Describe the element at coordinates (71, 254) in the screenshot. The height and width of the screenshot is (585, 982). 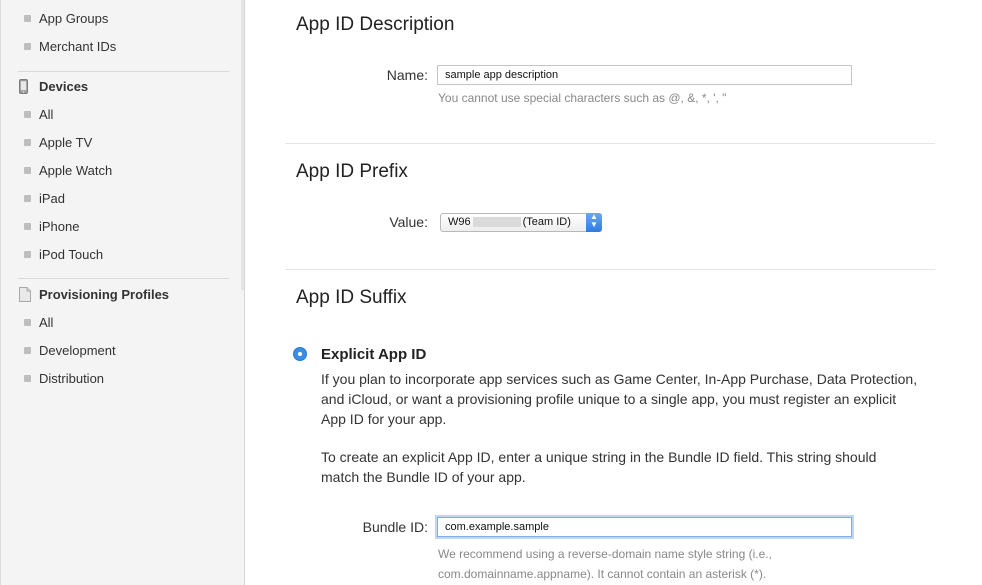
I see `sidebar-item-label: iPod Touch` at that location.